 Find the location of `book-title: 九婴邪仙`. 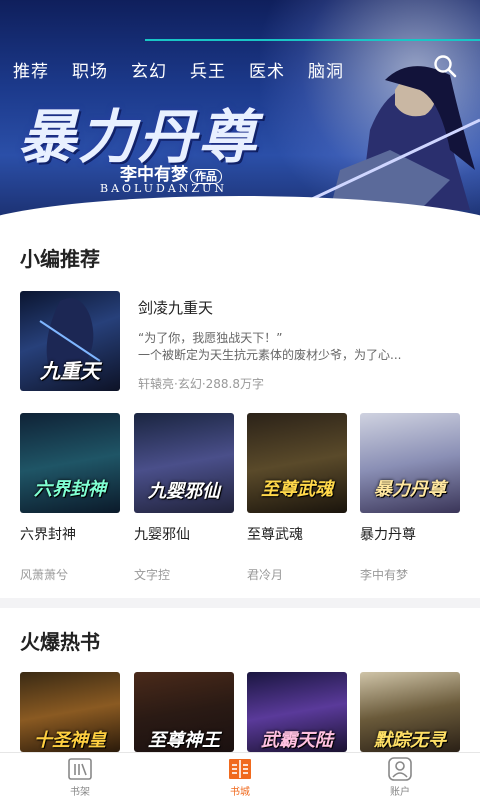

book-title: 九婴邪仙 is located at coordinates (162, 534).